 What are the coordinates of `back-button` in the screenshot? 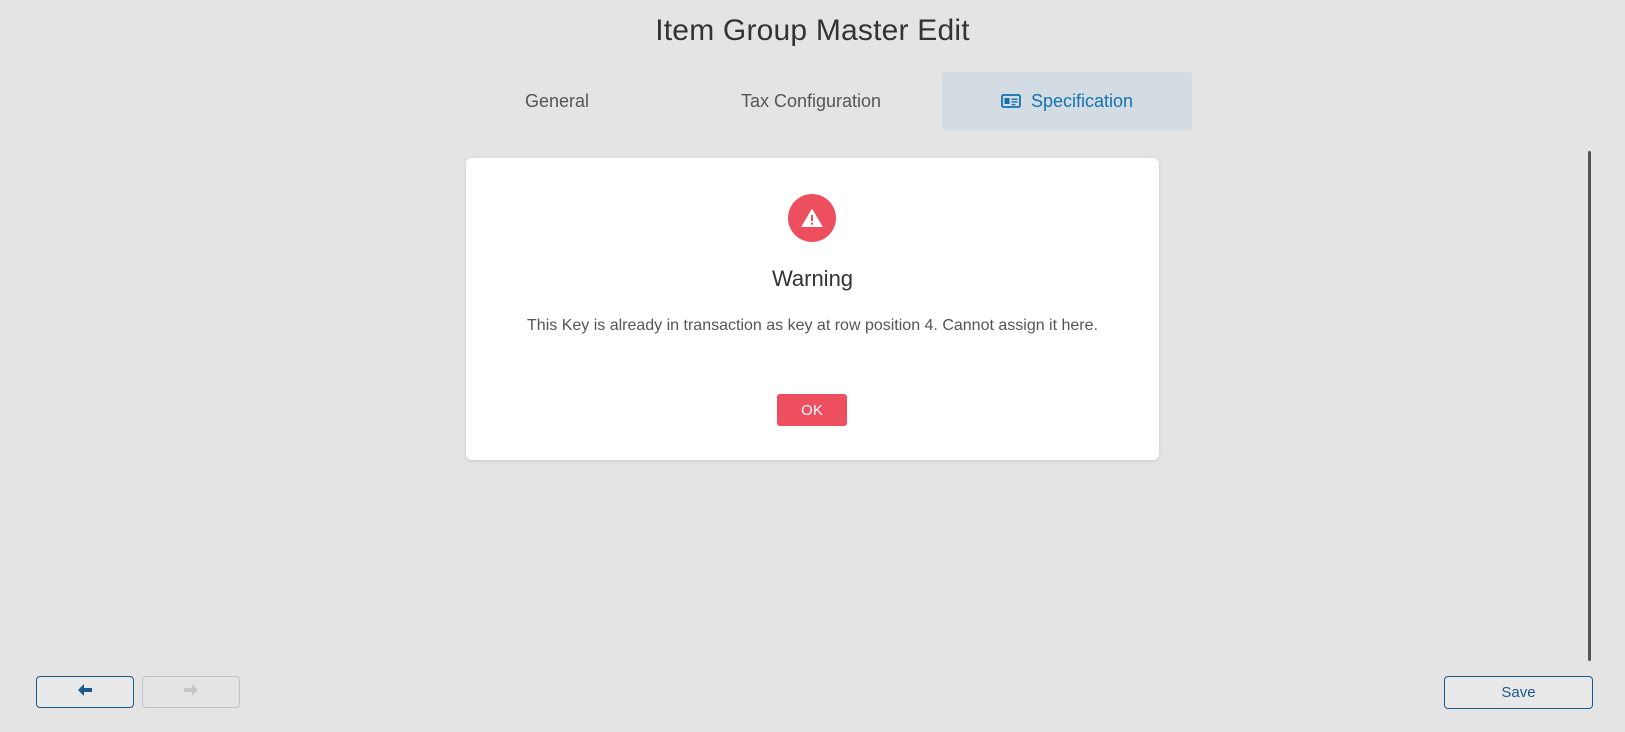 It's located at (85, 692).